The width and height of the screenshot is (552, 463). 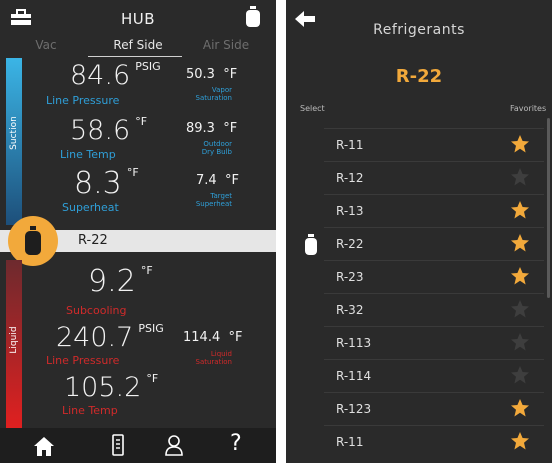 What do you see at coordinates (90, 207) in the screenshot?
I see `superheat-label: Superheat` at bounding box center [90, 207].